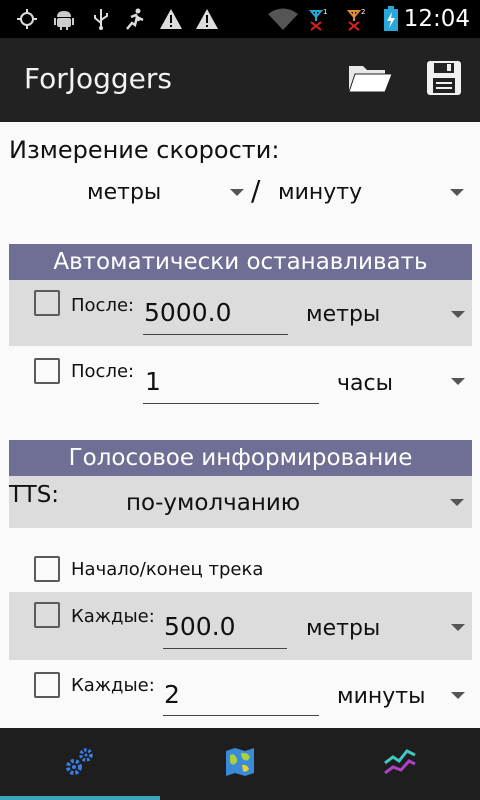  What do you see at coordinates (240, 80) in the screenshot?
I see `action-bar: ForJoggers` at bounding box center [240, 80].